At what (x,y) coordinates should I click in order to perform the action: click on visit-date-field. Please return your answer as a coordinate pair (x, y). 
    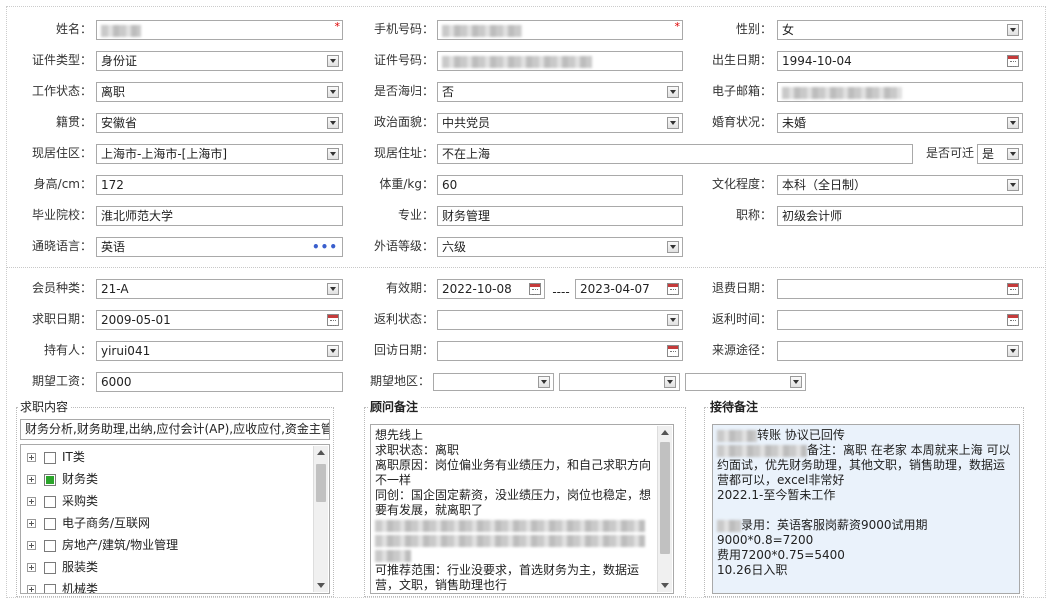
    Looking at the image, I should click on (560, 351).